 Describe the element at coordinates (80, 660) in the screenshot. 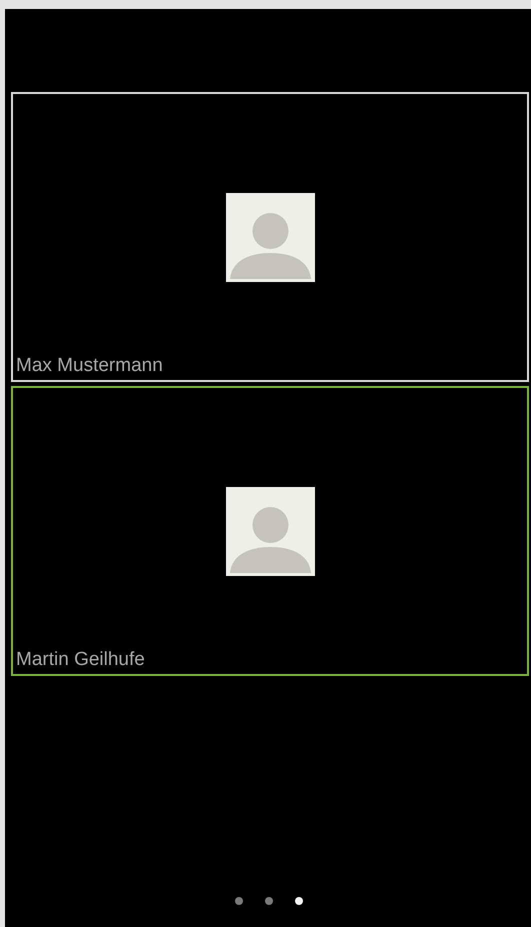

I see `participant-name: Martin Geilhufe` at that location.